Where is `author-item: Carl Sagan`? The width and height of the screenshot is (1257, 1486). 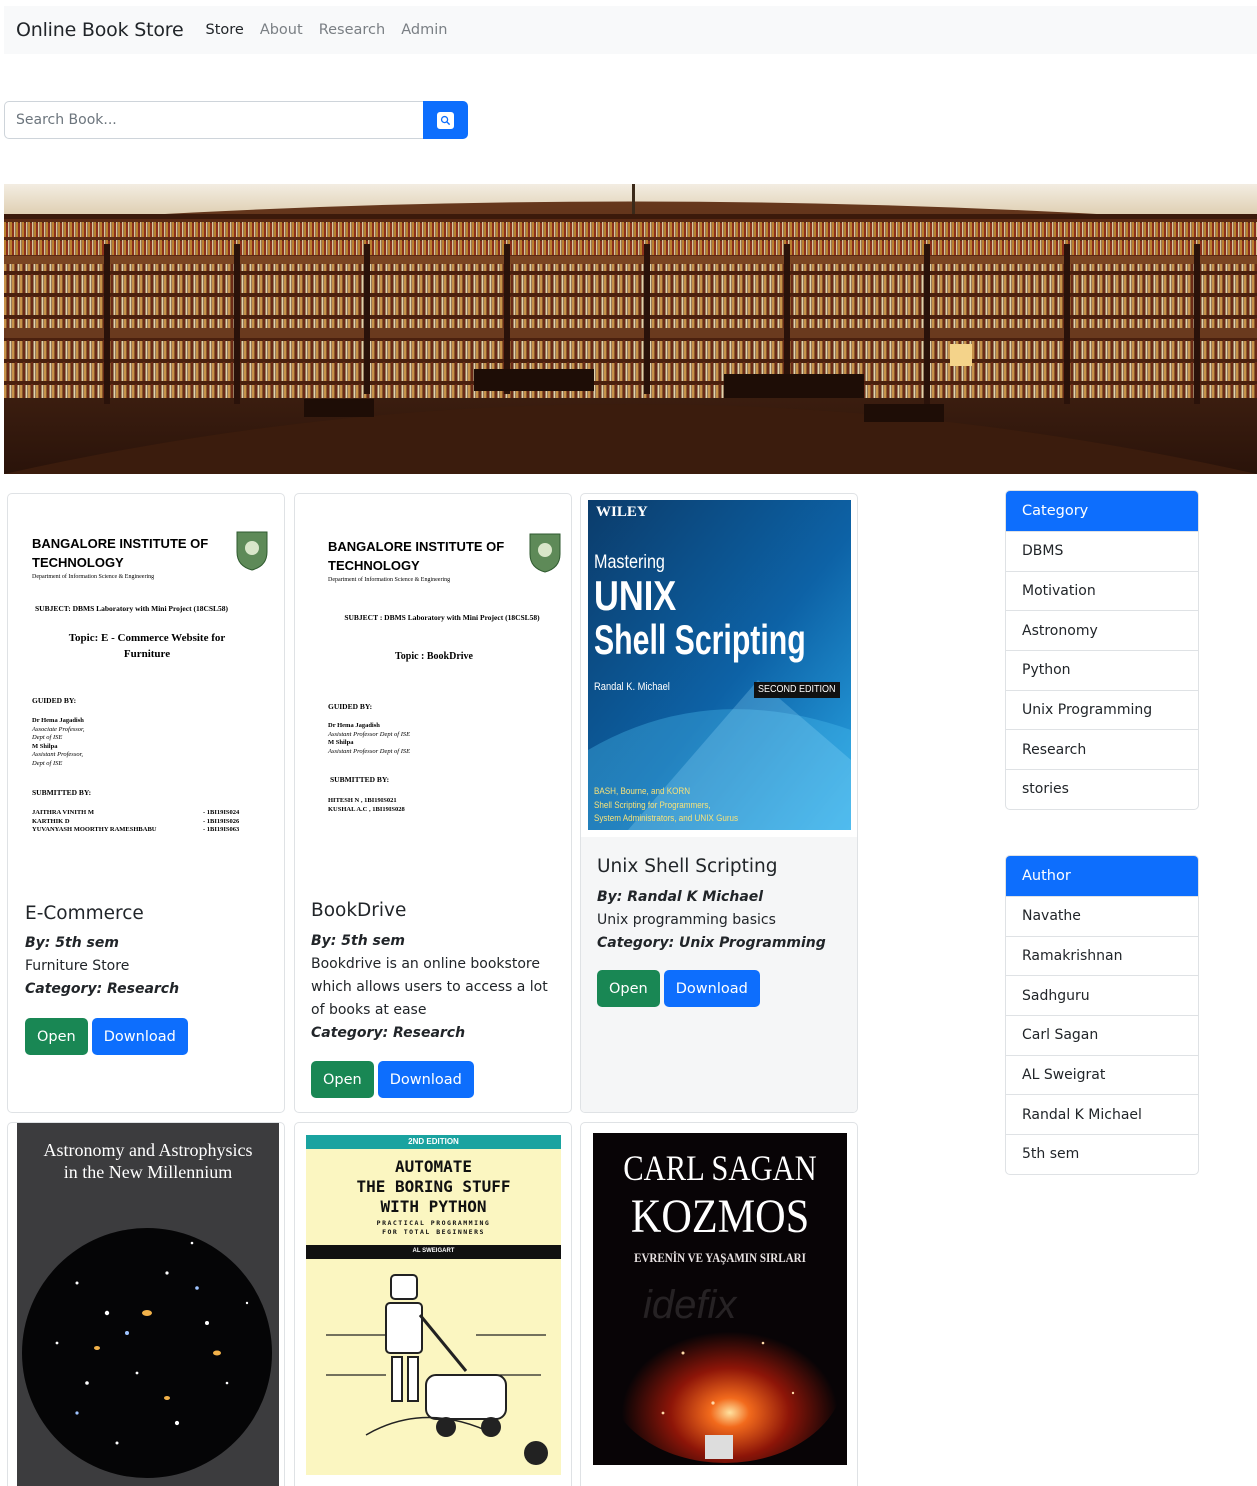 author-item: Carl Sagan is located at coordinates (1102, 1035).